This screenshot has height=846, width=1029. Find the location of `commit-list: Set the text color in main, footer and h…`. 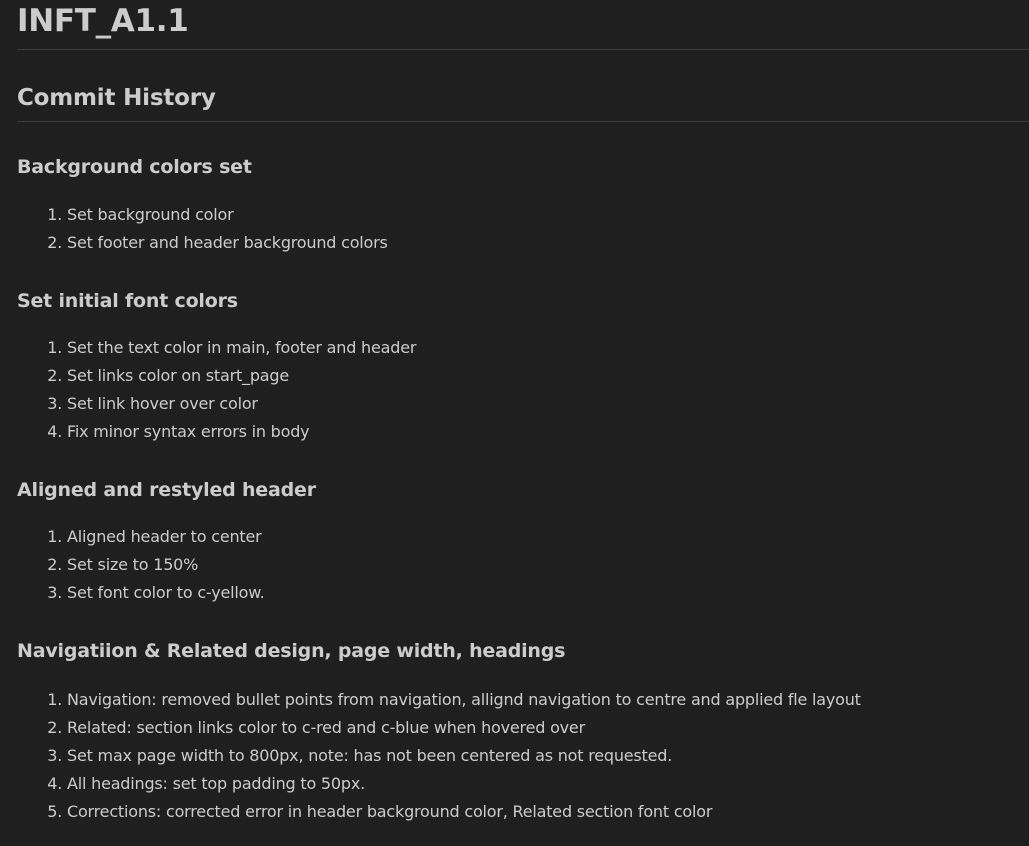

commit-list: Set the text color in main, footer and h… is located at coordinates (523, 390).